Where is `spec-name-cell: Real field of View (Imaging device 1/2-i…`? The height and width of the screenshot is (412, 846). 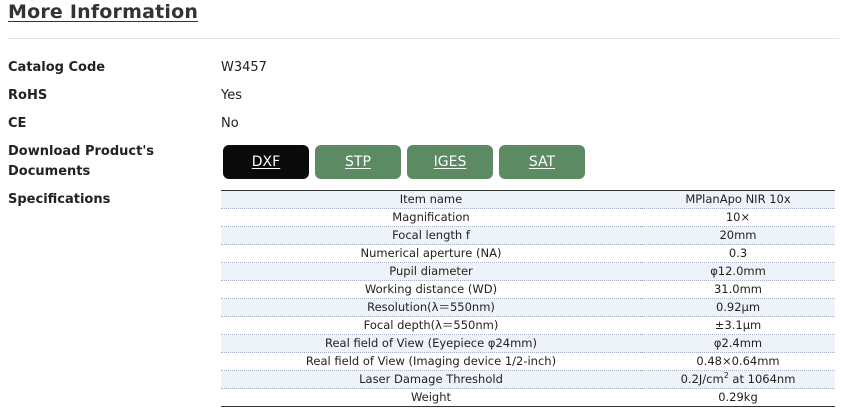
spec-name-cell: Real field of View (Imaging device 1/2-i… is located at coordinates (431, 361).